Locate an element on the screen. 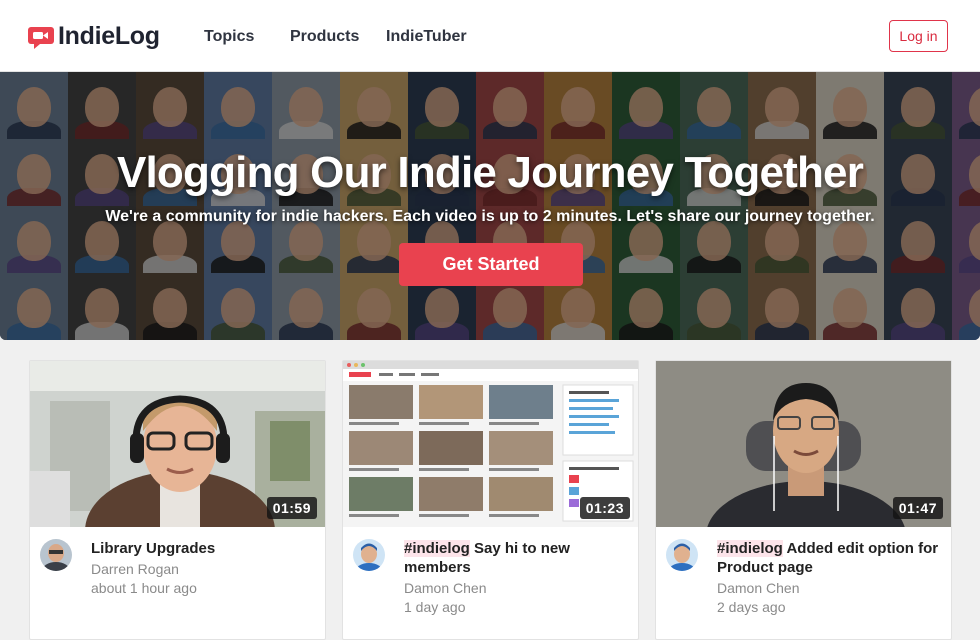 This screenshot has height=640, width=980. nav-products: Products is located at coordinates (324, 37).